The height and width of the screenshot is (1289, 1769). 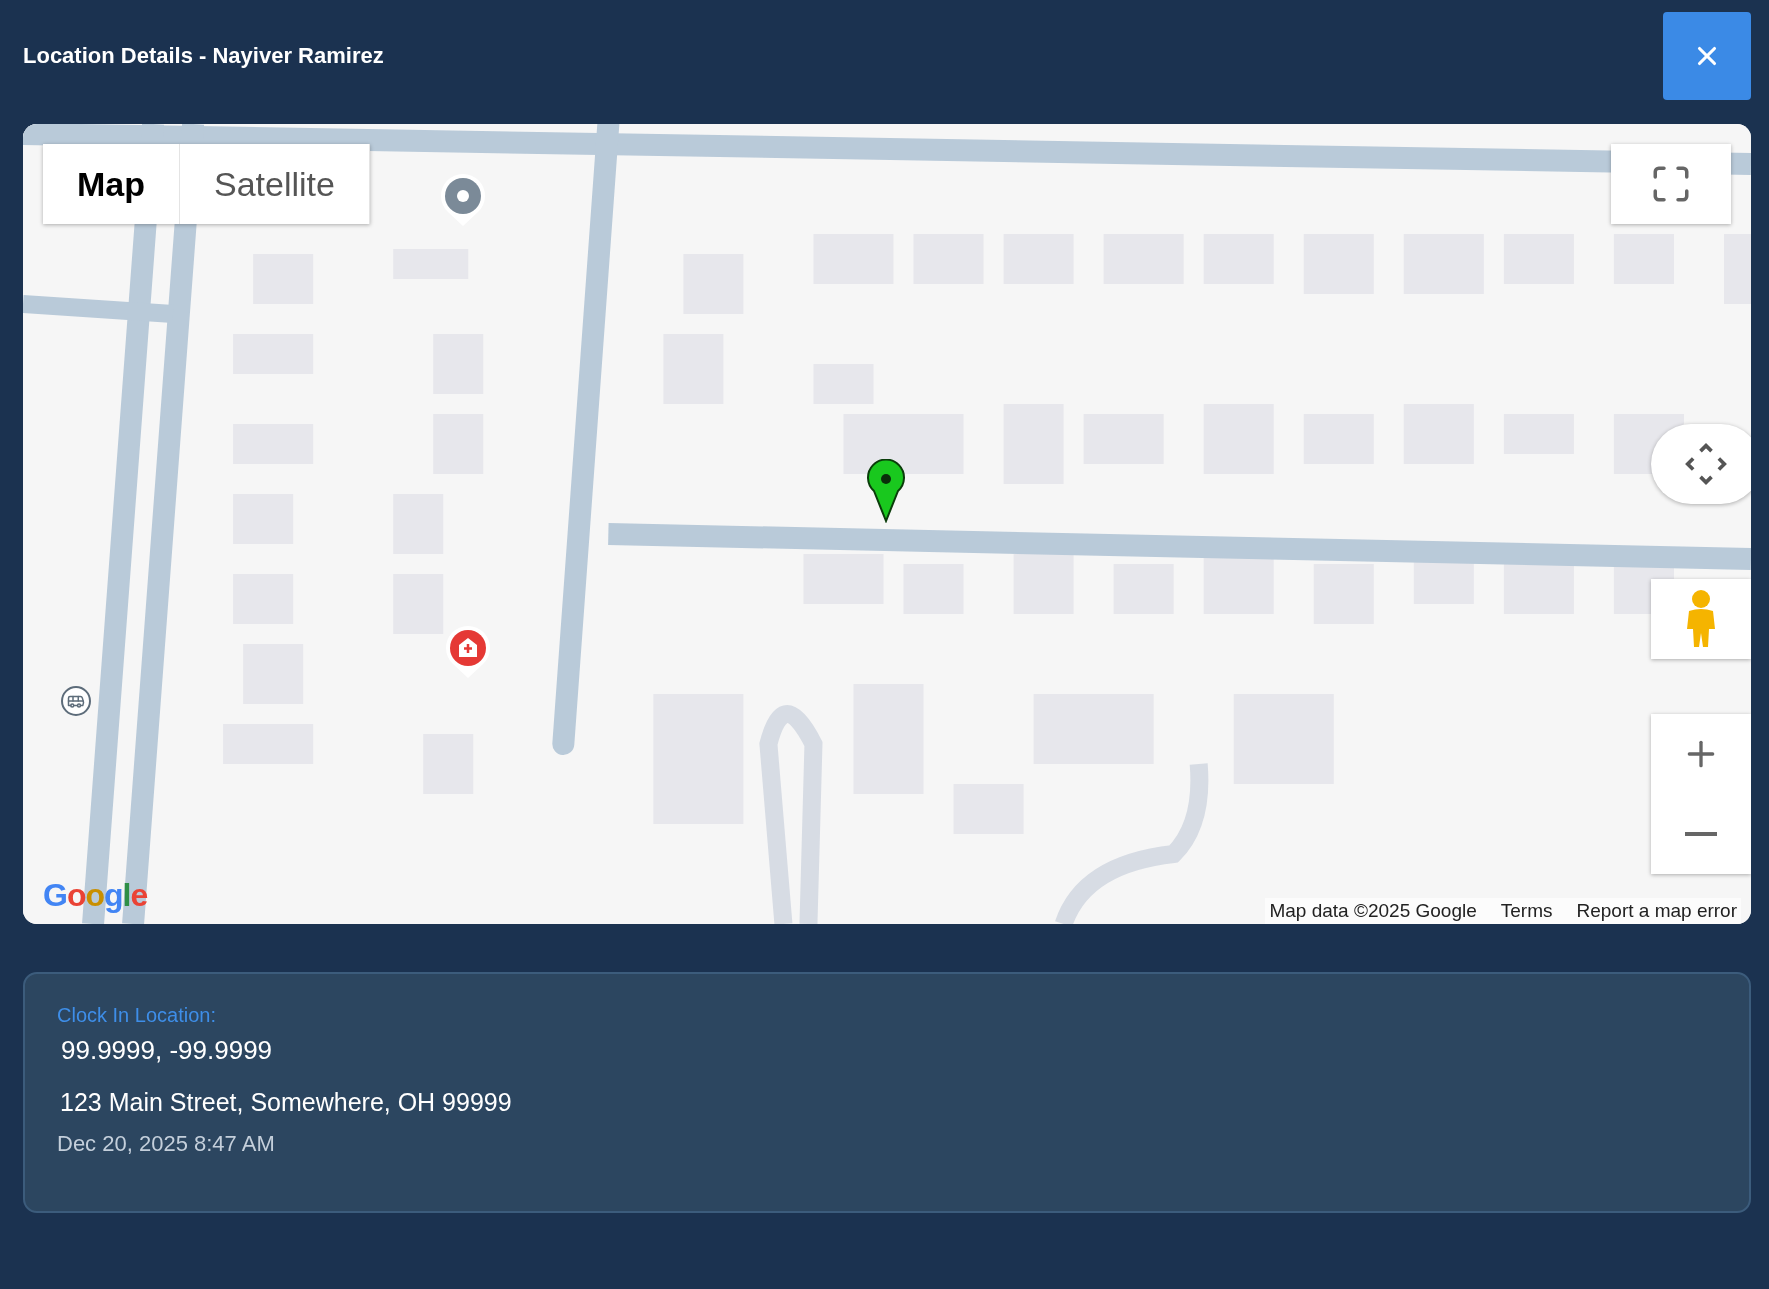 What do you see at coordinates (203, 56) in the screenshot?
I see `dialog-title: Location Details - Nayiver Ramirez` at bounding box center [203, 56].